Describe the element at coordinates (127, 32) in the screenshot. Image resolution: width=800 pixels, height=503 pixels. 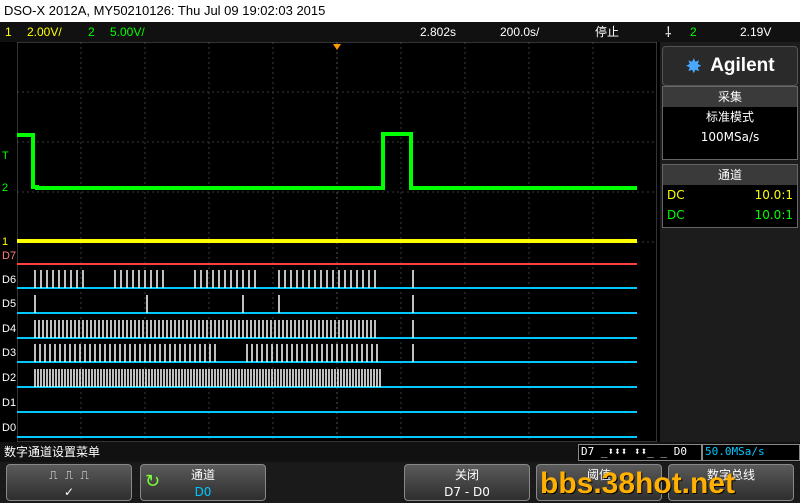
I see `ch2-scale: 5.00V/` at that location.